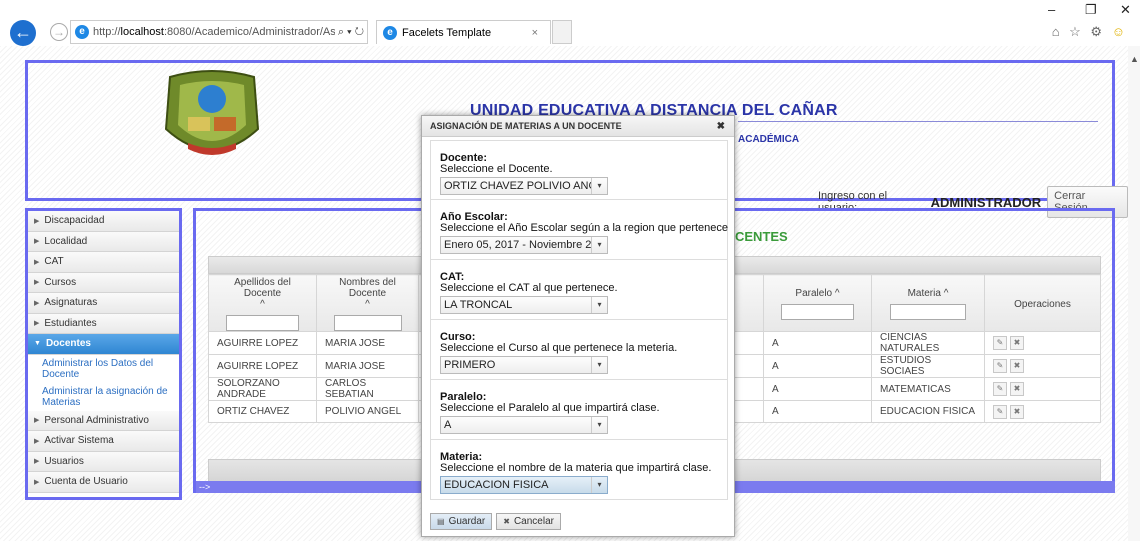 The height and width of the screenshot is (541, 1140). What do you see at coordinates (262, 411) in the screenshot?
I see `cell-apellidos: ORTIZ CHAVEZ` at bounding box center [262, 411].